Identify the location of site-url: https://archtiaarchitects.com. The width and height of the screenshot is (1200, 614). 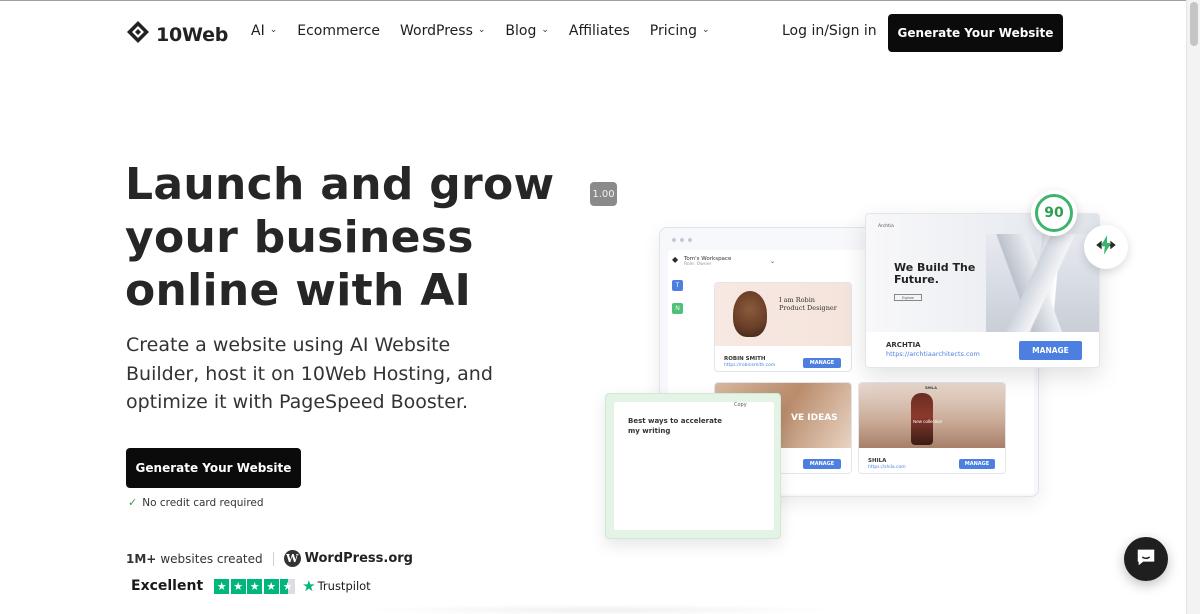
(933, 354).